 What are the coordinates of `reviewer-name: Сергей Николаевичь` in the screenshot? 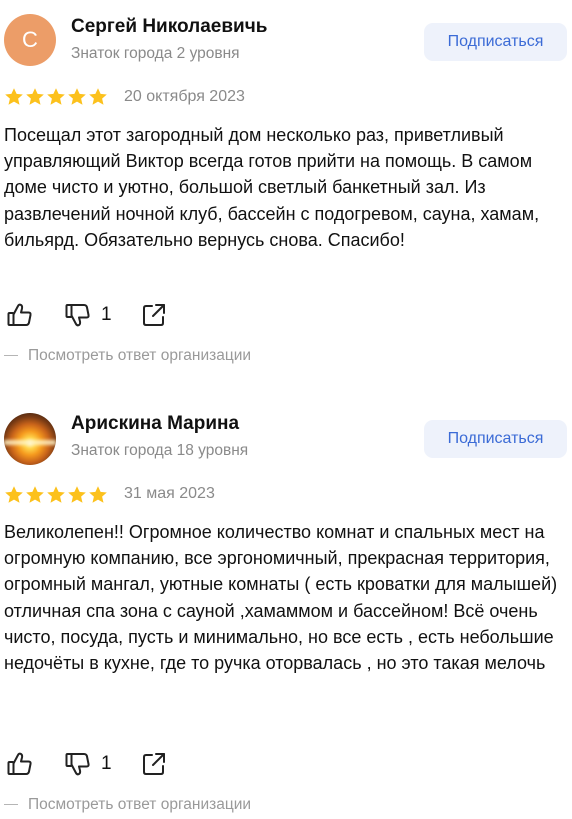 It's located at (169, 27).